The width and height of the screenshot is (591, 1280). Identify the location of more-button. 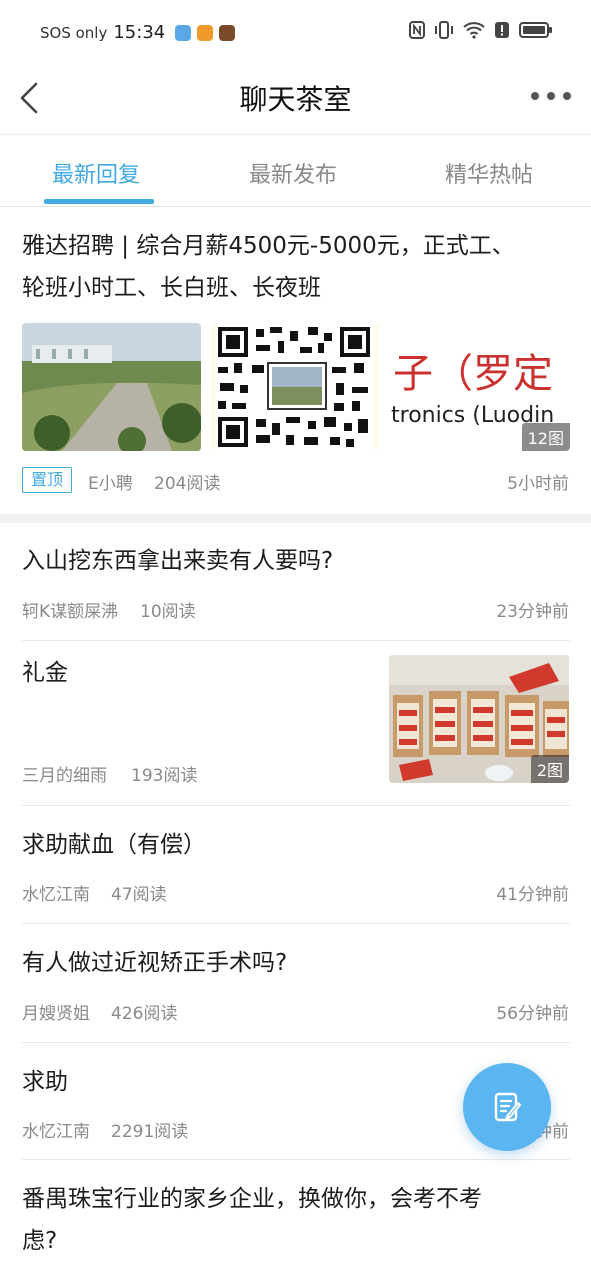
(551, 96).